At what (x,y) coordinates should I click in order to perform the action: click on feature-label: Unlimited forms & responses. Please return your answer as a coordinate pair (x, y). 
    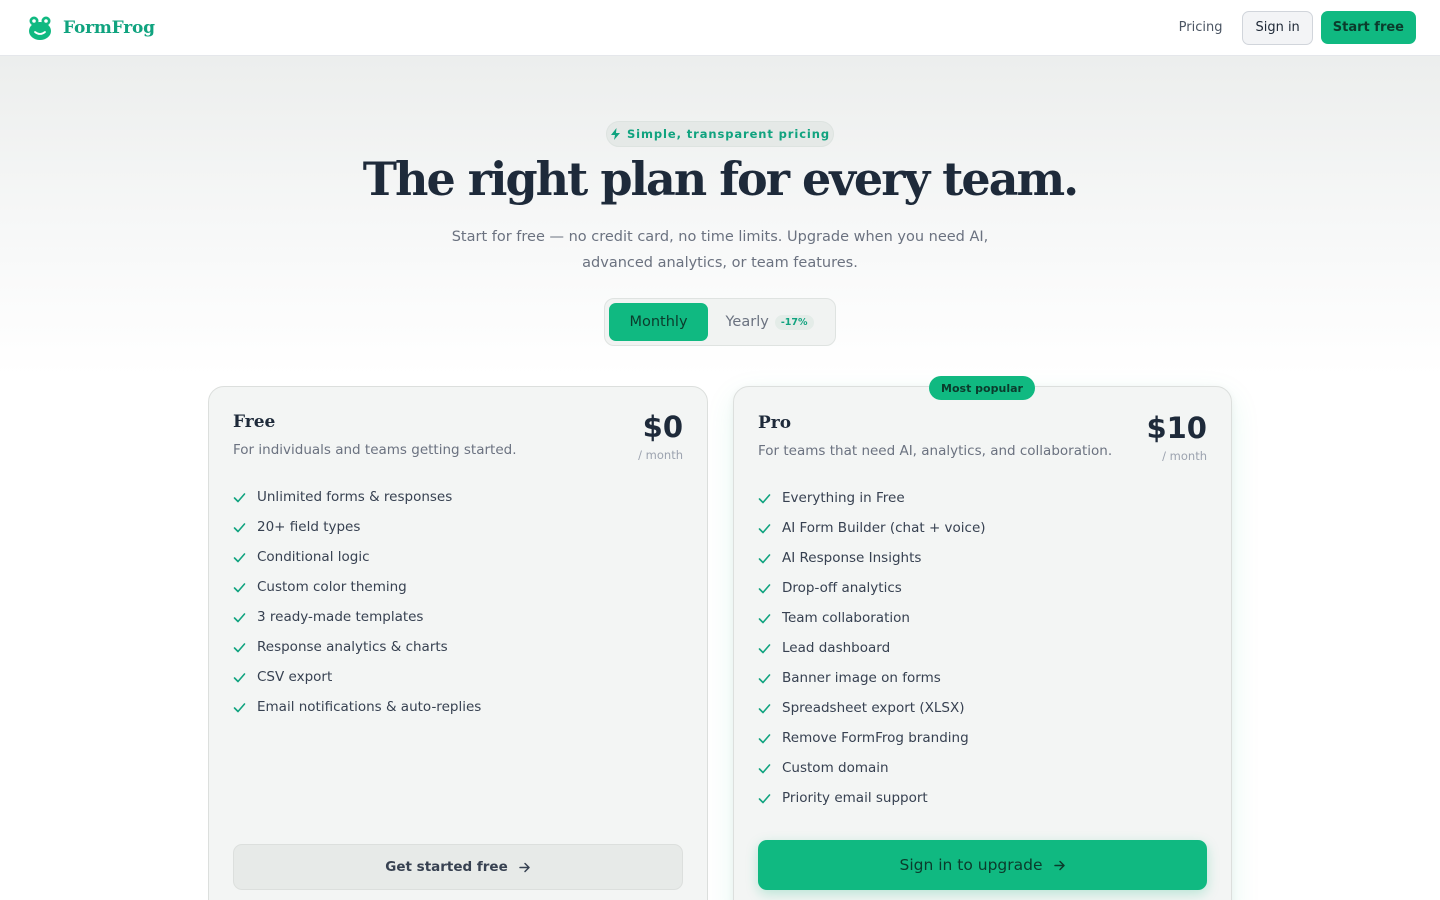
    Looking at the image, I should click on (355, 497).